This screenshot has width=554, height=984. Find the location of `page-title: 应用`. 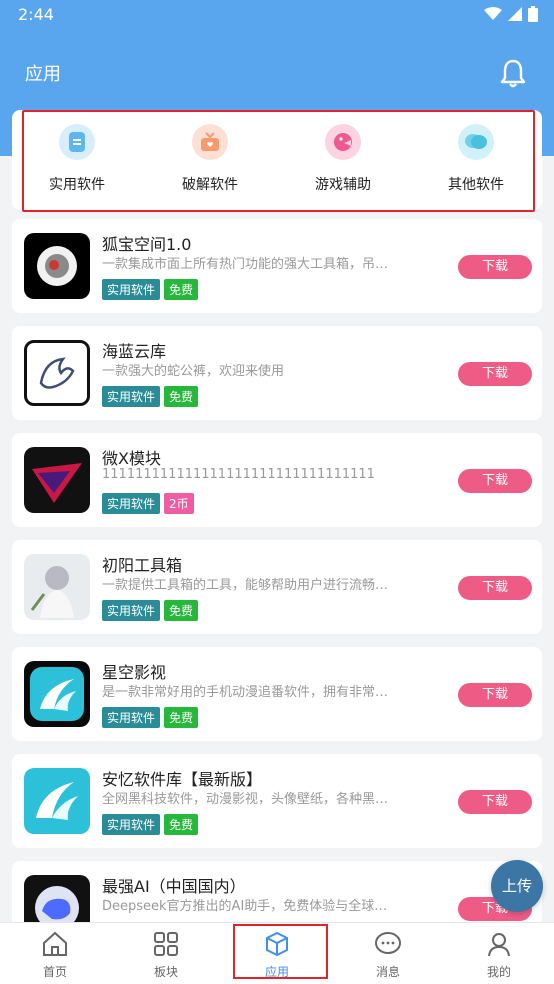

page-title: 应用 is located at coordinates (43, 74).